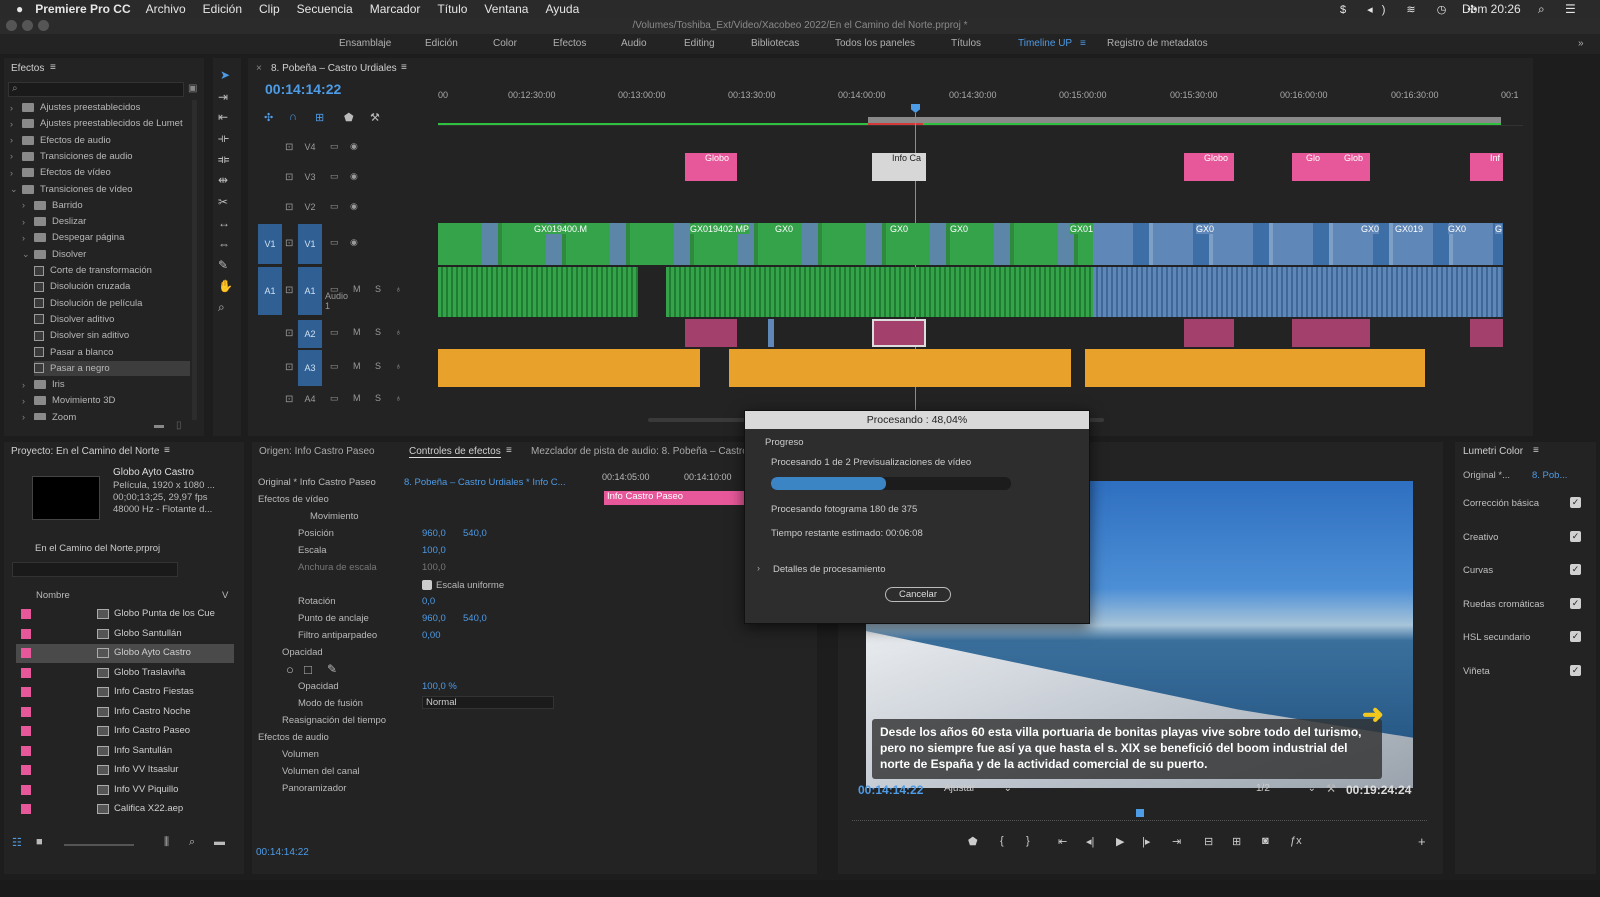  What do you see at coordinates (475, 618) in the screenshot?
I see `anclaje-y: 540,0` at bounding box center [475, 618].